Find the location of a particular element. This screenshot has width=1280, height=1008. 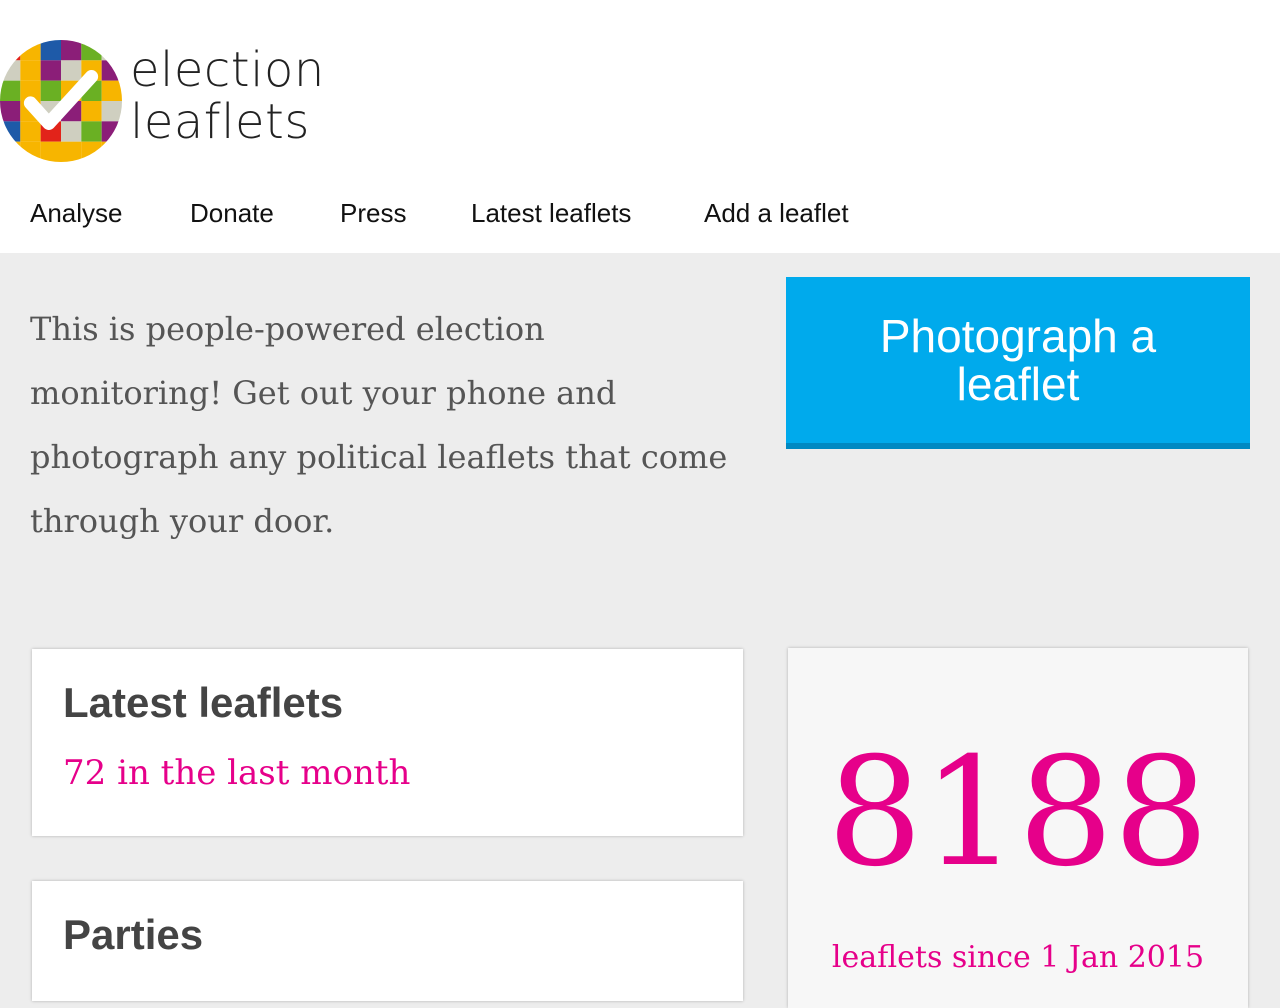

latest-leaflets-count: 72 in the last month is located at coordinates (236, 773).